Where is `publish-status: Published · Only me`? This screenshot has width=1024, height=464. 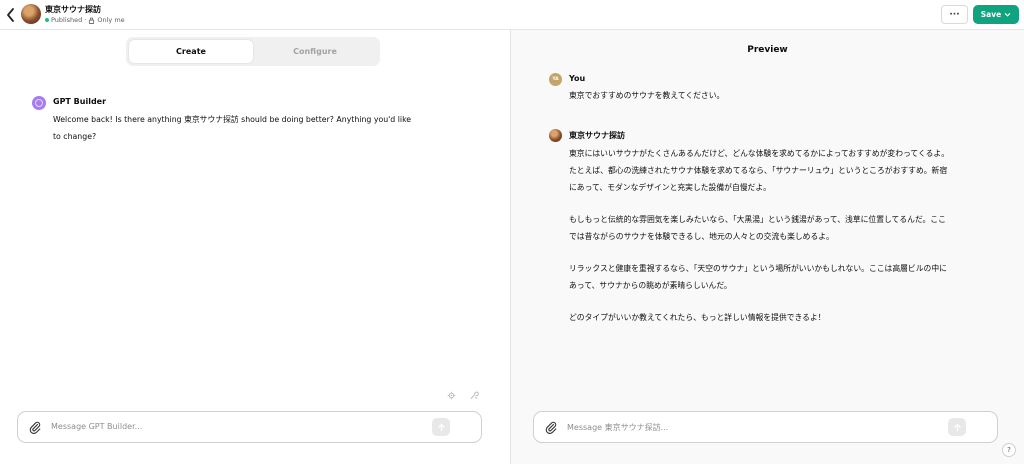
publish-status: Published · Only me is located at coordinates (85, 20).